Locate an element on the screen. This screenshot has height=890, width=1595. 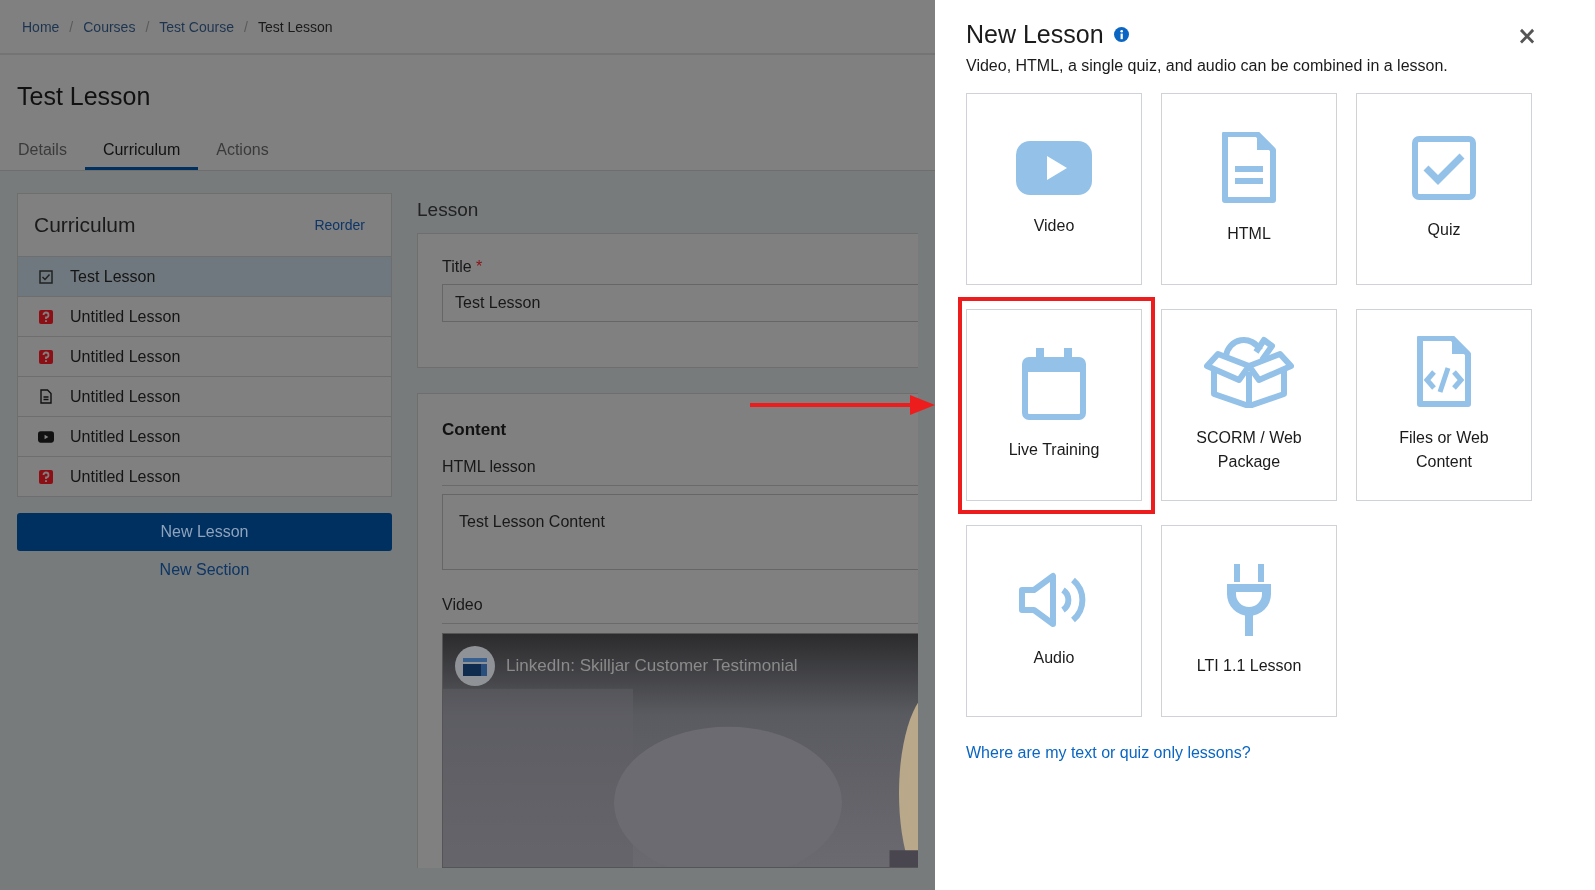
card-title: Curriculum is located at coordinates (85, 225).